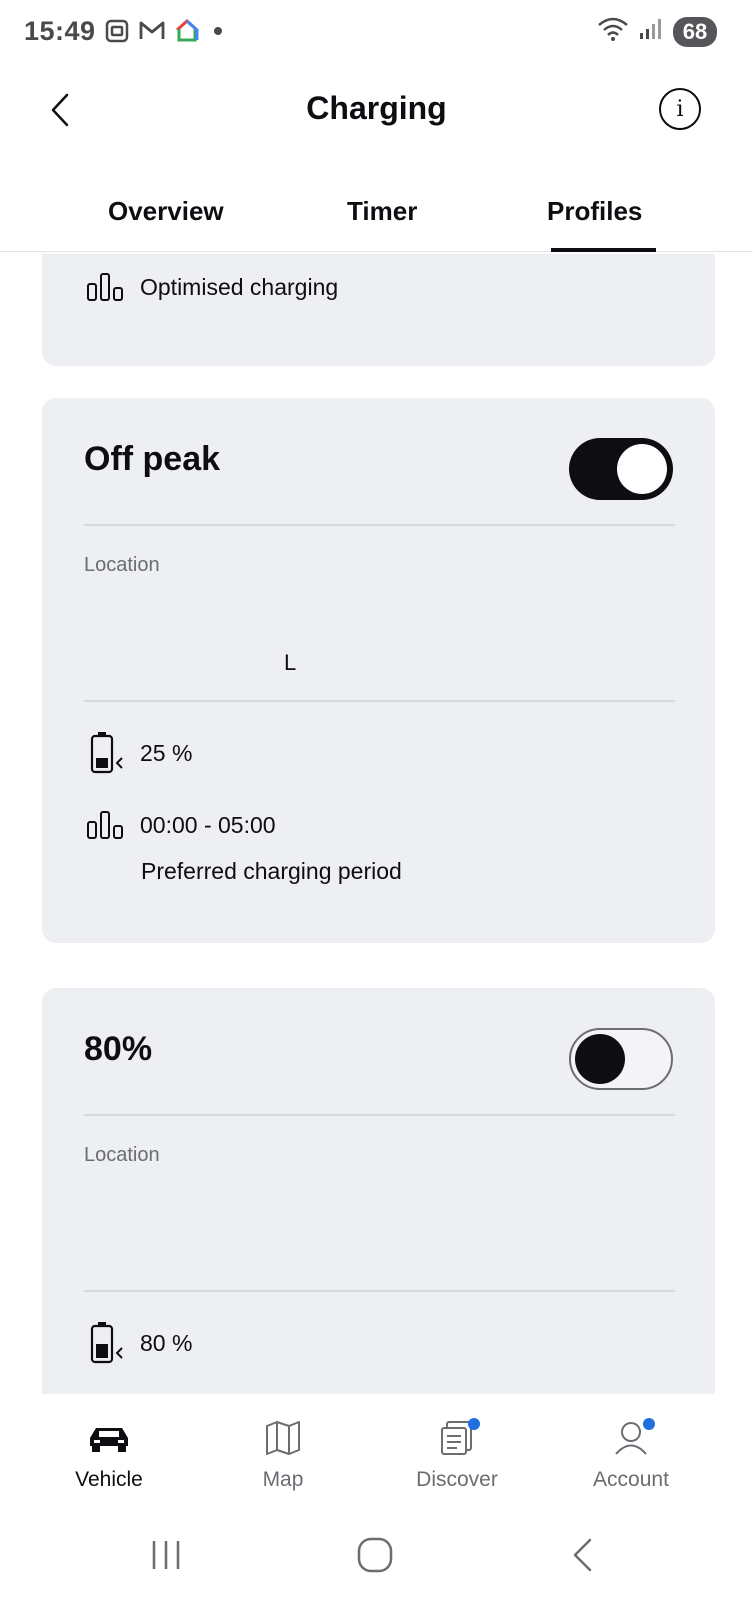  What do you see at coordinates (283, 1438) in the screenshot?
I see `map-icon` at bounding box center [283, 1438].